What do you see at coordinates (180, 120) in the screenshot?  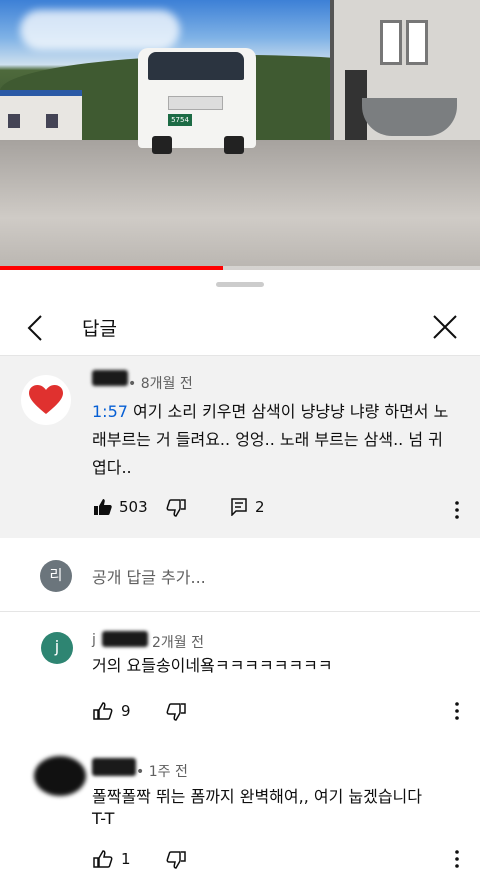 I see `video-frame-license-plate: 5754` at bounding box center [180, 120].